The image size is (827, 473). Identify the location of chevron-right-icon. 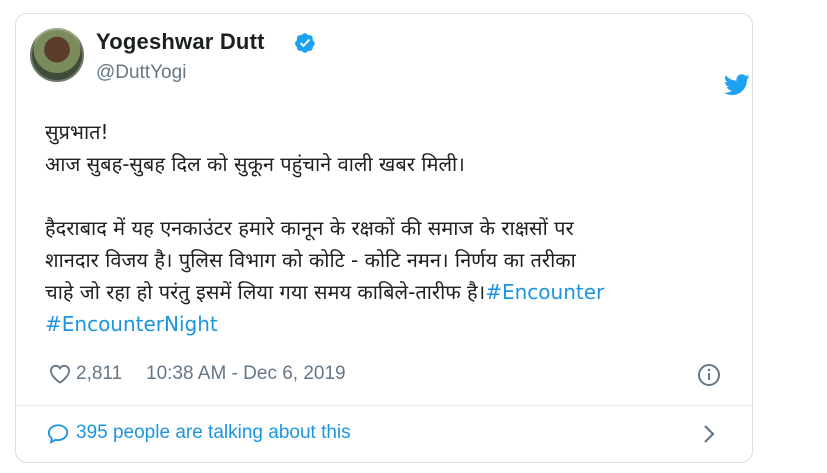
(709, 434).